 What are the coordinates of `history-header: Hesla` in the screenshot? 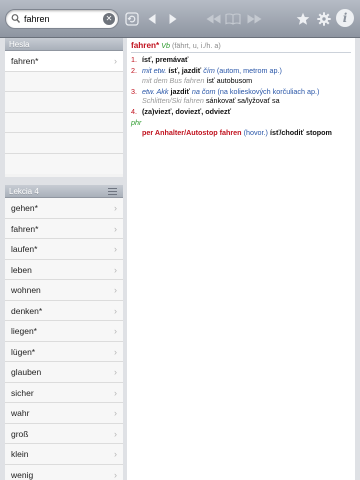 It's located at (64, 44).